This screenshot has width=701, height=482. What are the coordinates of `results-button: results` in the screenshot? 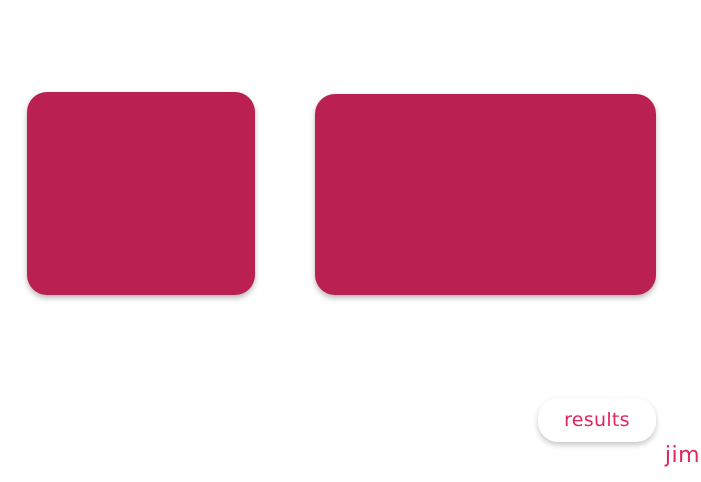 It's located at (597, 420).